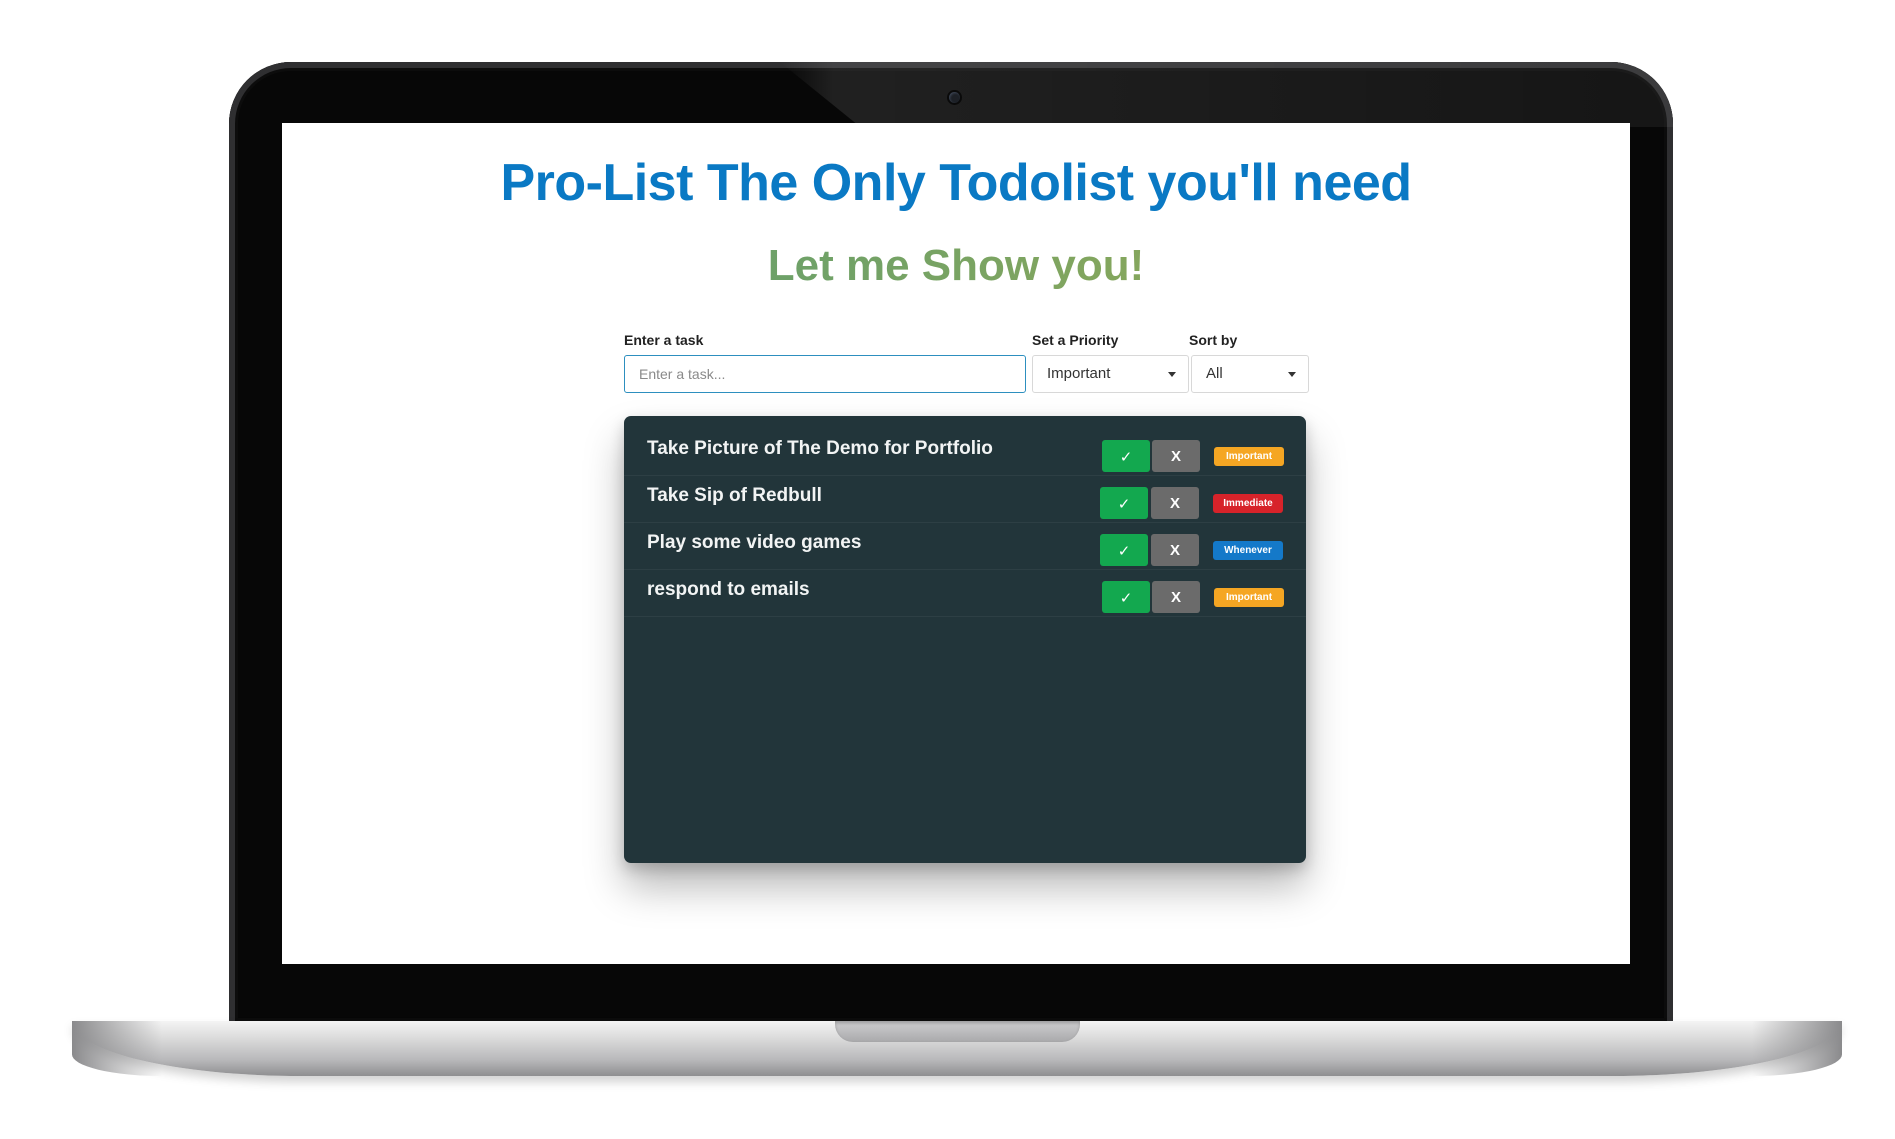 The width and height of the screenshot is (1895, 1139). What do you see at coordinates (965, 499) in the screenshot?
I see `task-row: Take Sip of Redbull ✓ X Immediate` at bounding box center [965, 499].